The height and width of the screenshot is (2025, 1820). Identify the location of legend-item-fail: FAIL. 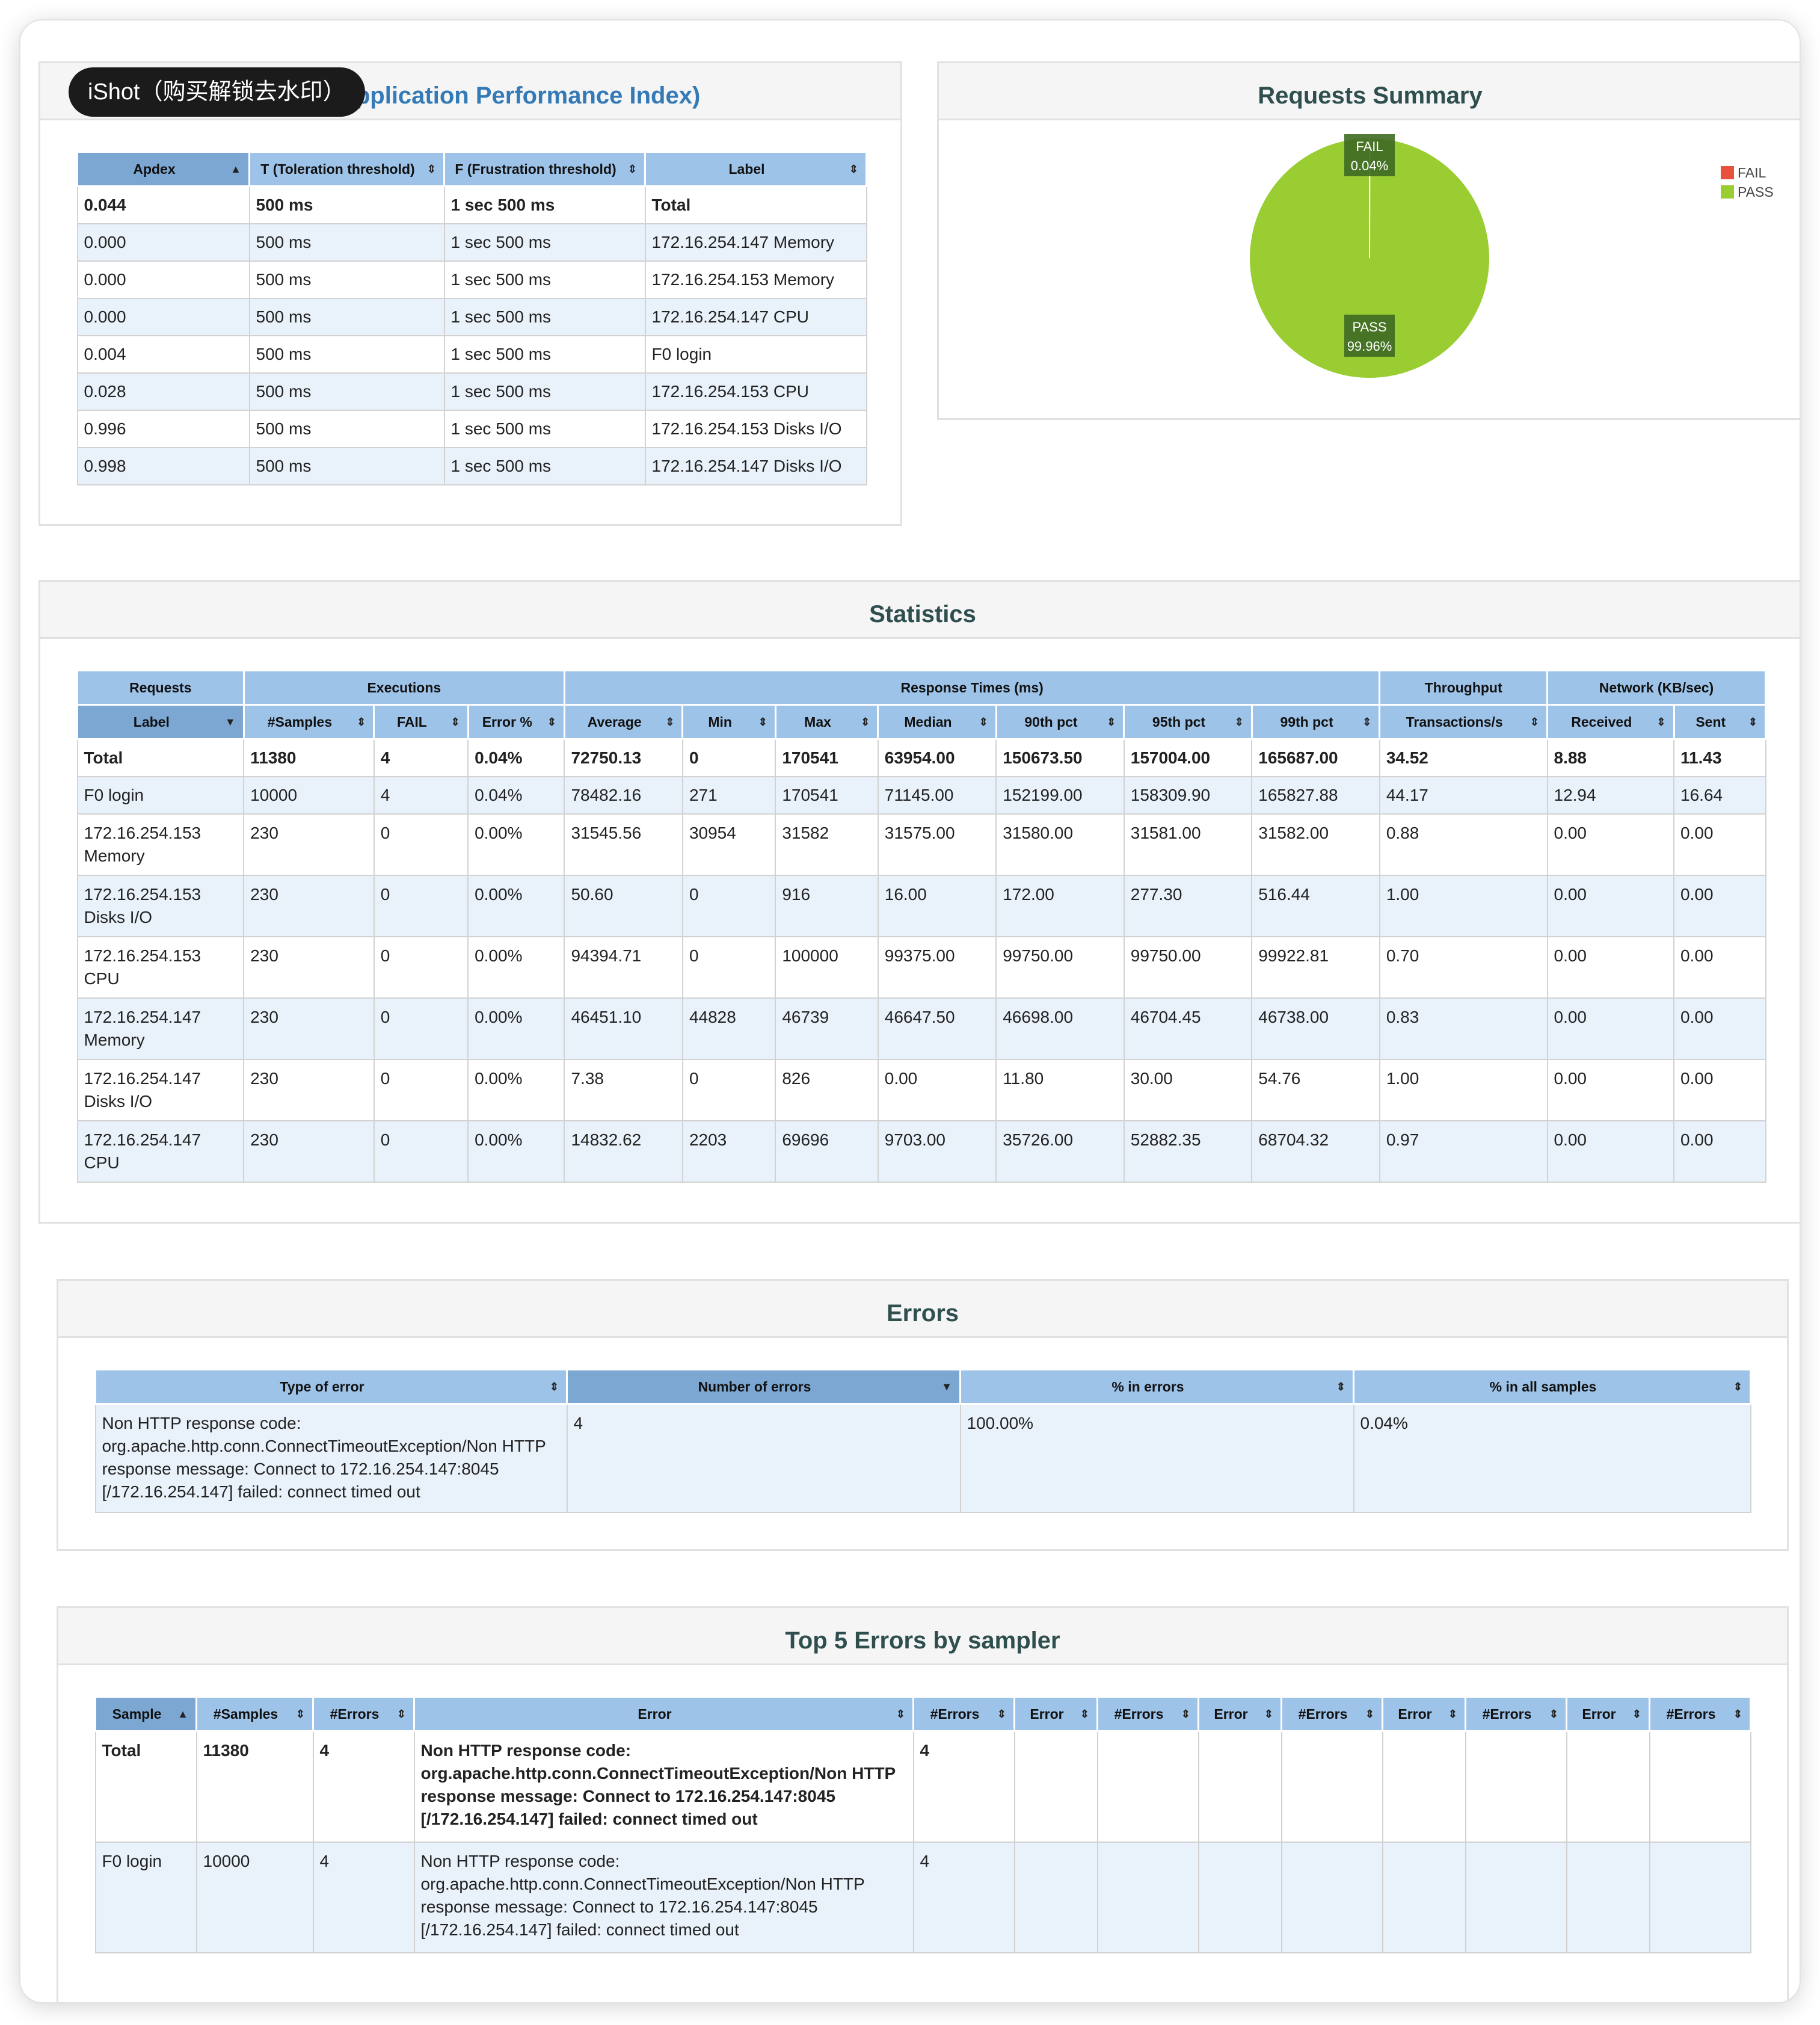
(1747, 172).